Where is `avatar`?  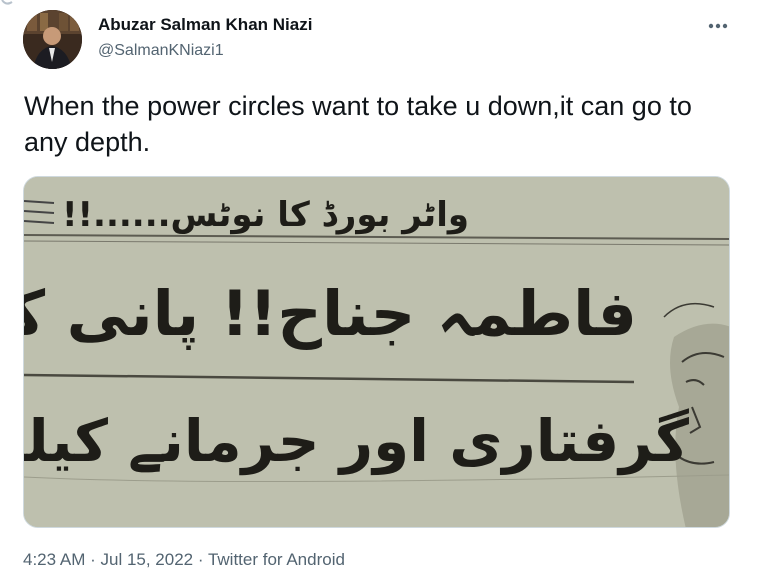
avatar is located at coordinates (52, 39).